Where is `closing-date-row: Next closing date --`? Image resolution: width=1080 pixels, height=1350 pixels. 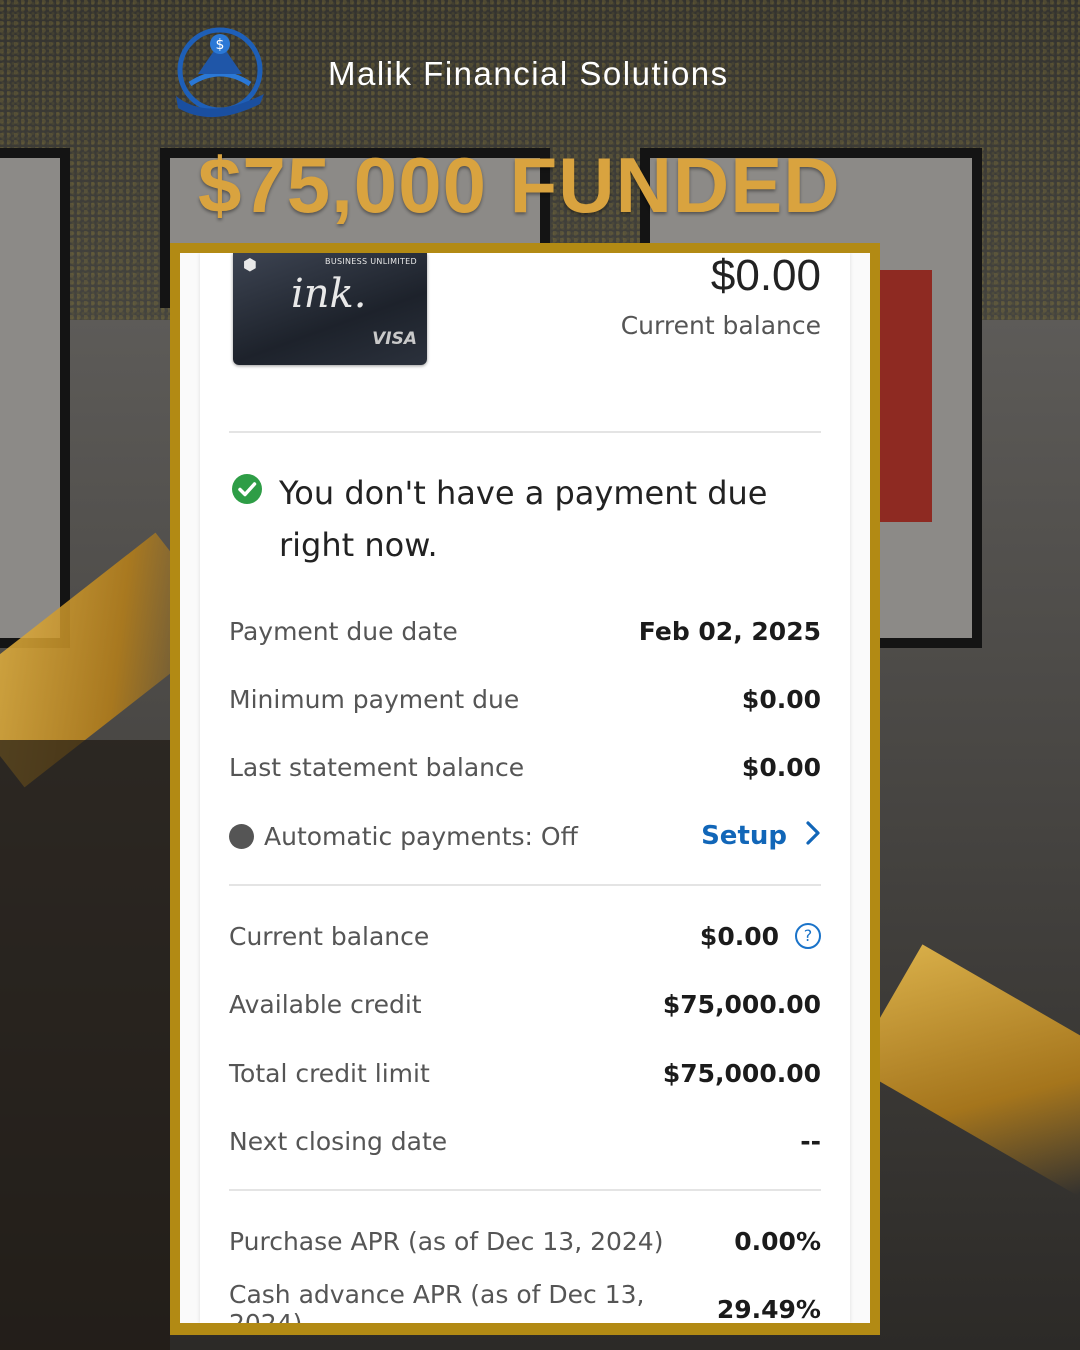 closing-date-row: Next closing date -- is located at coordinates (525, 1141).